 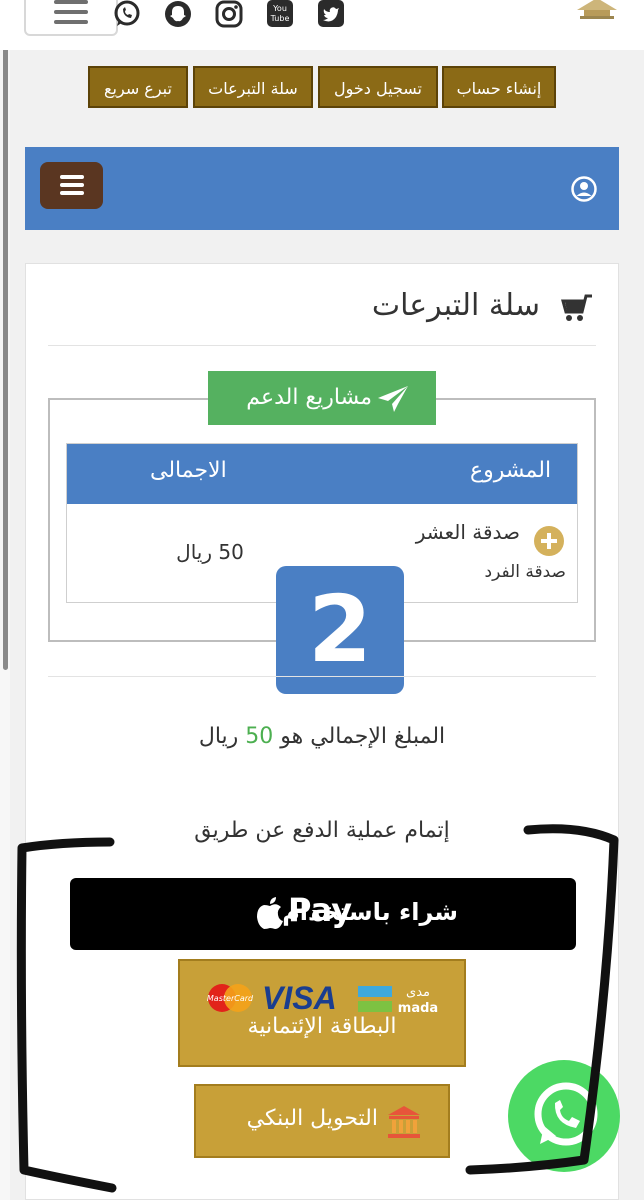 I want to click on table-row-total: 50 ريال, so click(x=210, y=552).